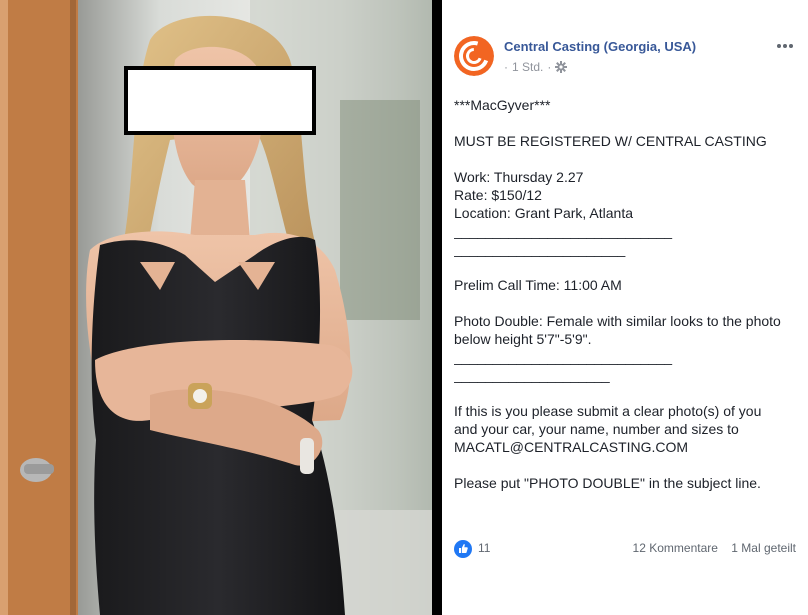 Image resolution: width=808 pixels, height=615 pixels. Describe the element at coordinates (610, 141) in the screenshot. I see `requirement-line: MUST BE REGISTERED W/ CENTRAL CASTING` at that location.